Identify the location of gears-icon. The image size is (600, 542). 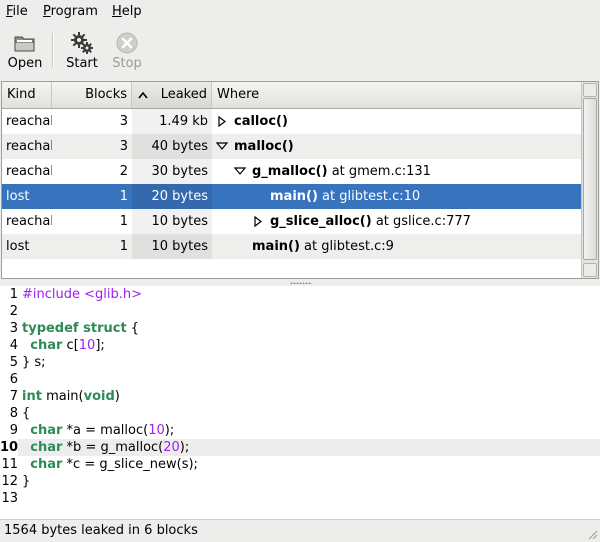
(82, 43).